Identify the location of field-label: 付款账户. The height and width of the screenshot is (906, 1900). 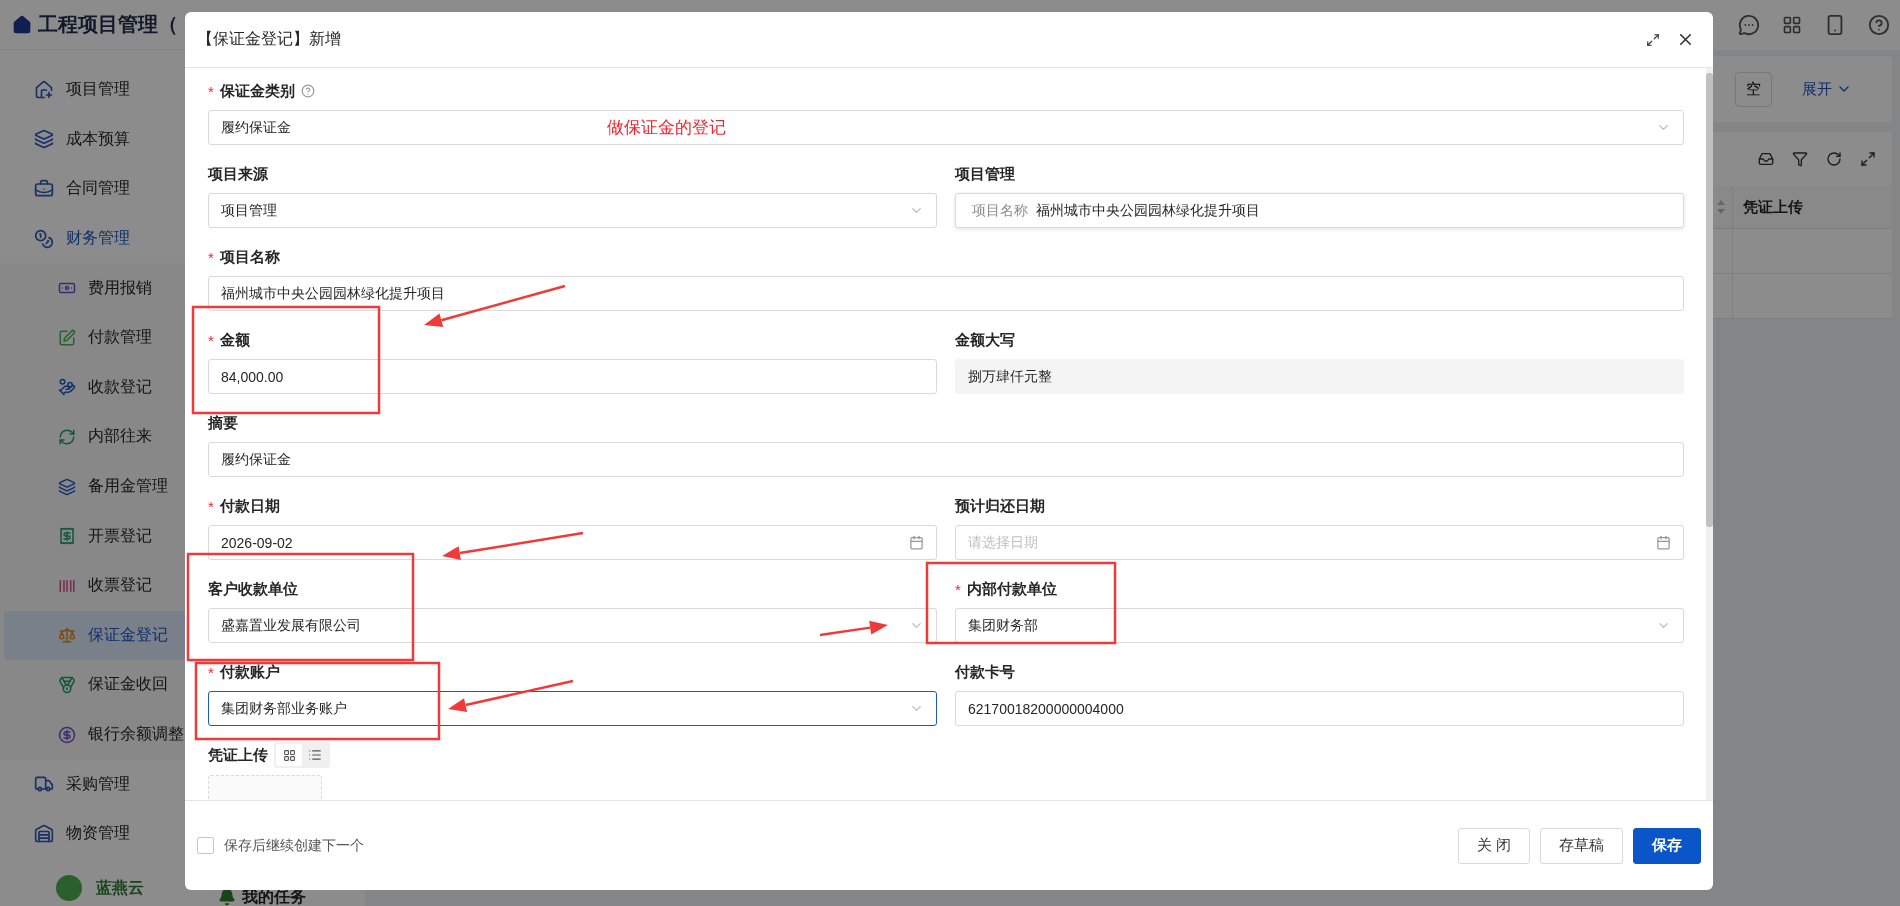
(249, 672).